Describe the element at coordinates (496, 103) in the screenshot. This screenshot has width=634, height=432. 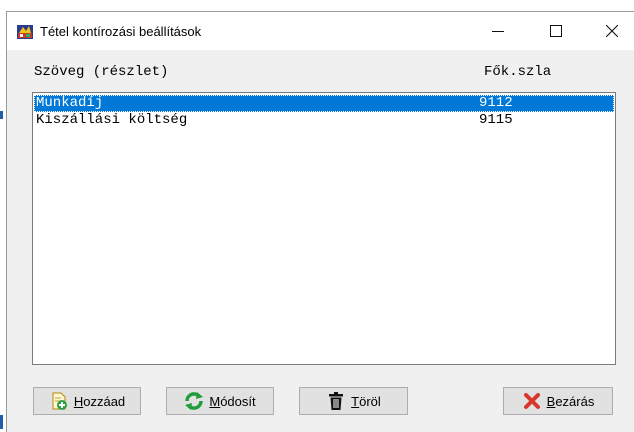
I see `list-item-account: 9112` at that location.